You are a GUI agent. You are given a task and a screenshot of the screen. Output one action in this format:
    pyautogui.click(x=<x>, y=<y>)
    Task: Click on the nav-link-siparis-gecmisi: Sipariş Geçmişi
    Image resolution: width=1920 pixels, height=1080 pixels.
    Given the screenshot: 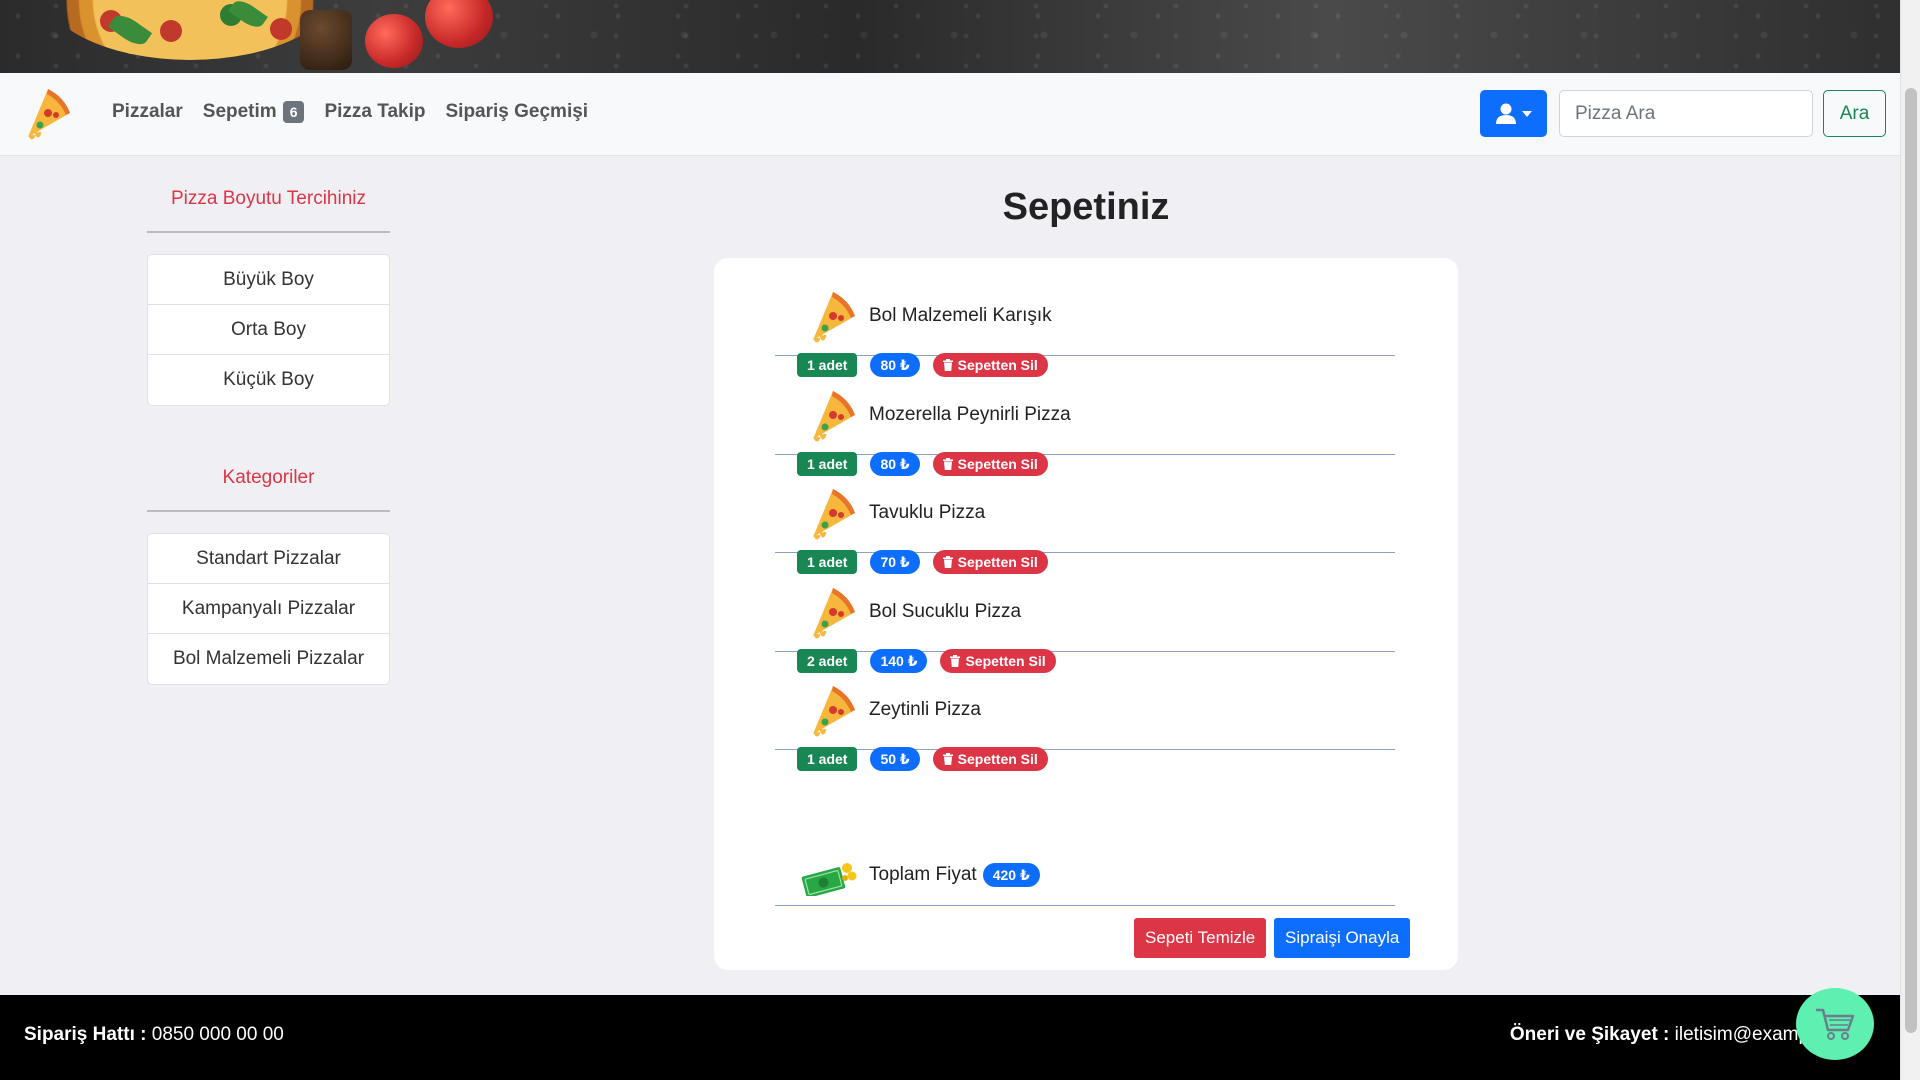 What is the action you would take?
    pyautogui.click(x=517, y=112)
    